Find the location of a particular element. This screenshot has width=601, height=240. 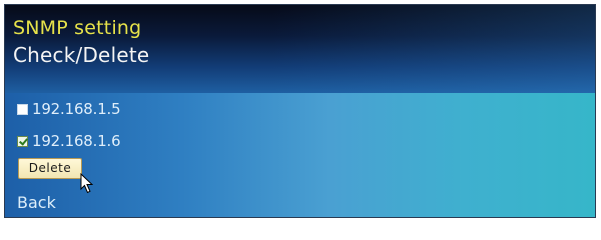

mouse-pointer-icon is located at coordinates (87, 183).